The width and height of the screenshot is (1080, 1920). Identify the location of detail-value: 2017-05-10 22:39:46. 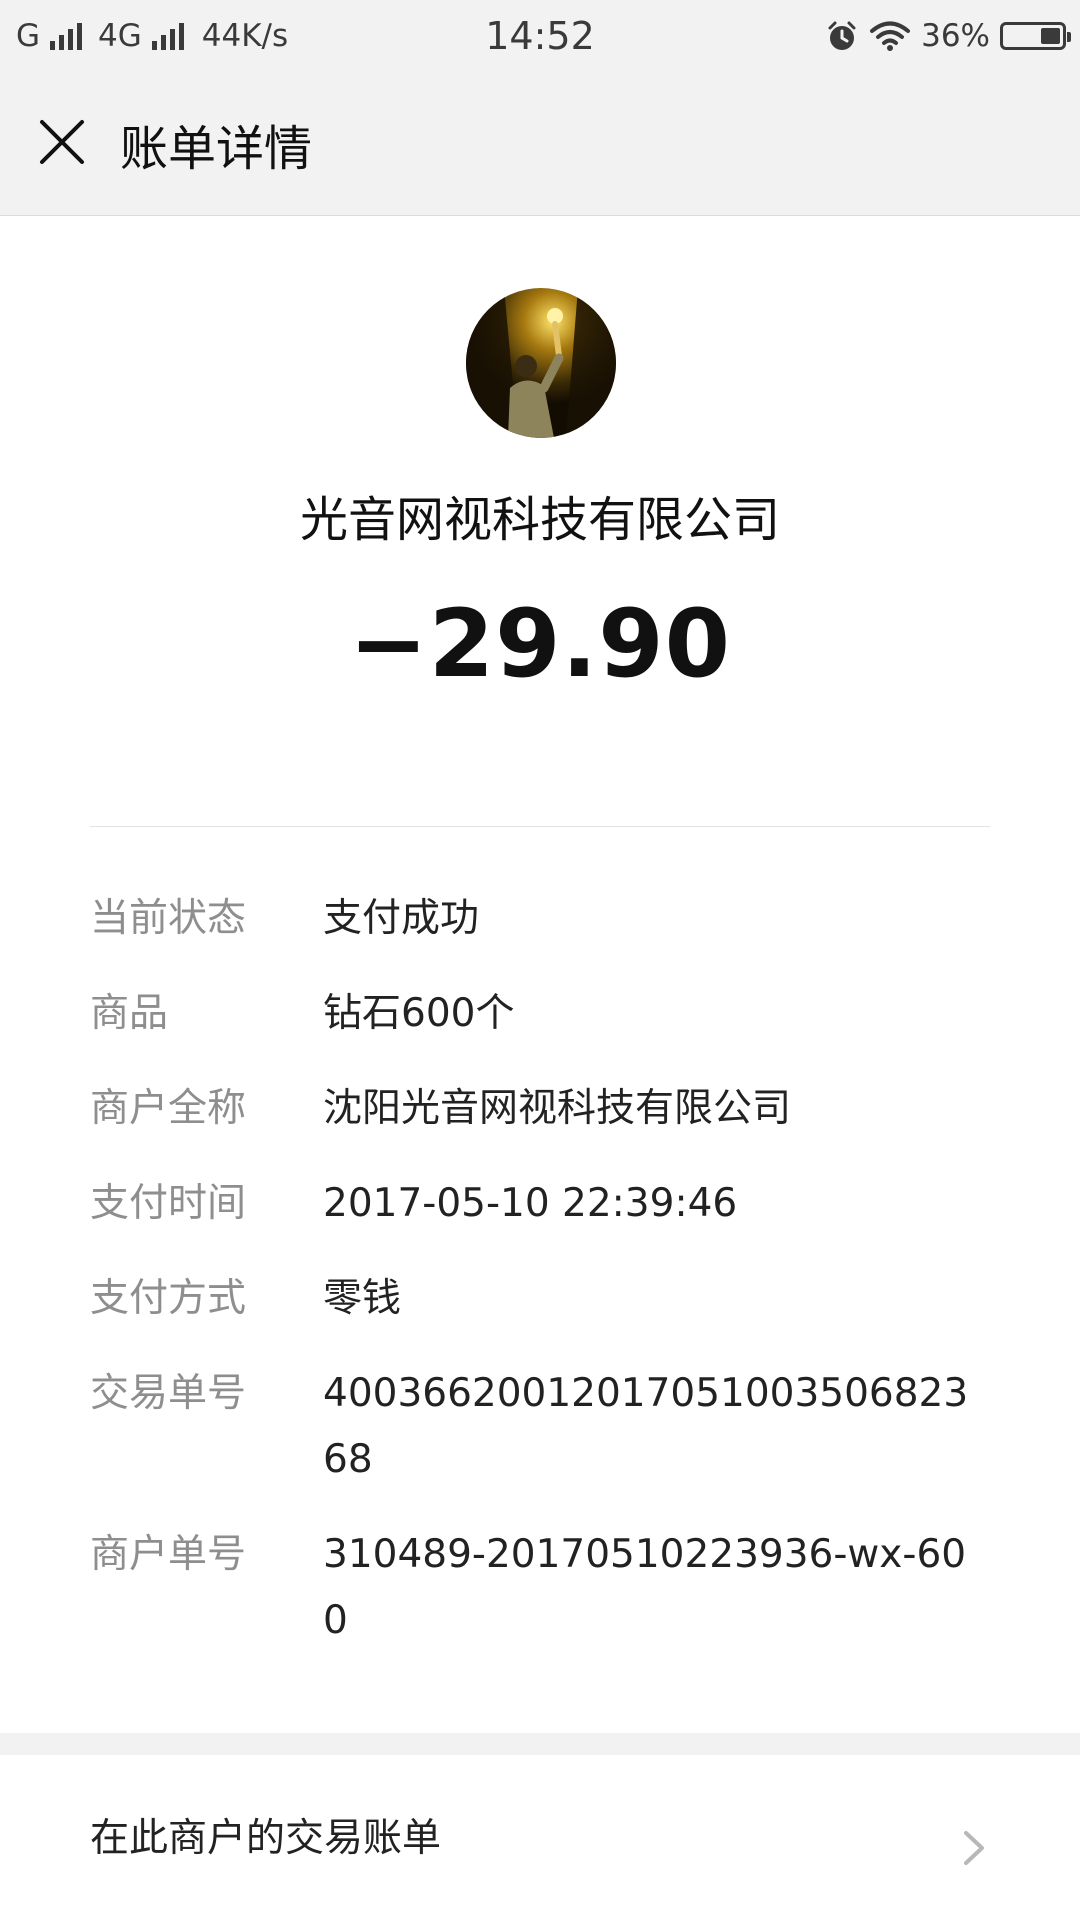
(530, 1203).